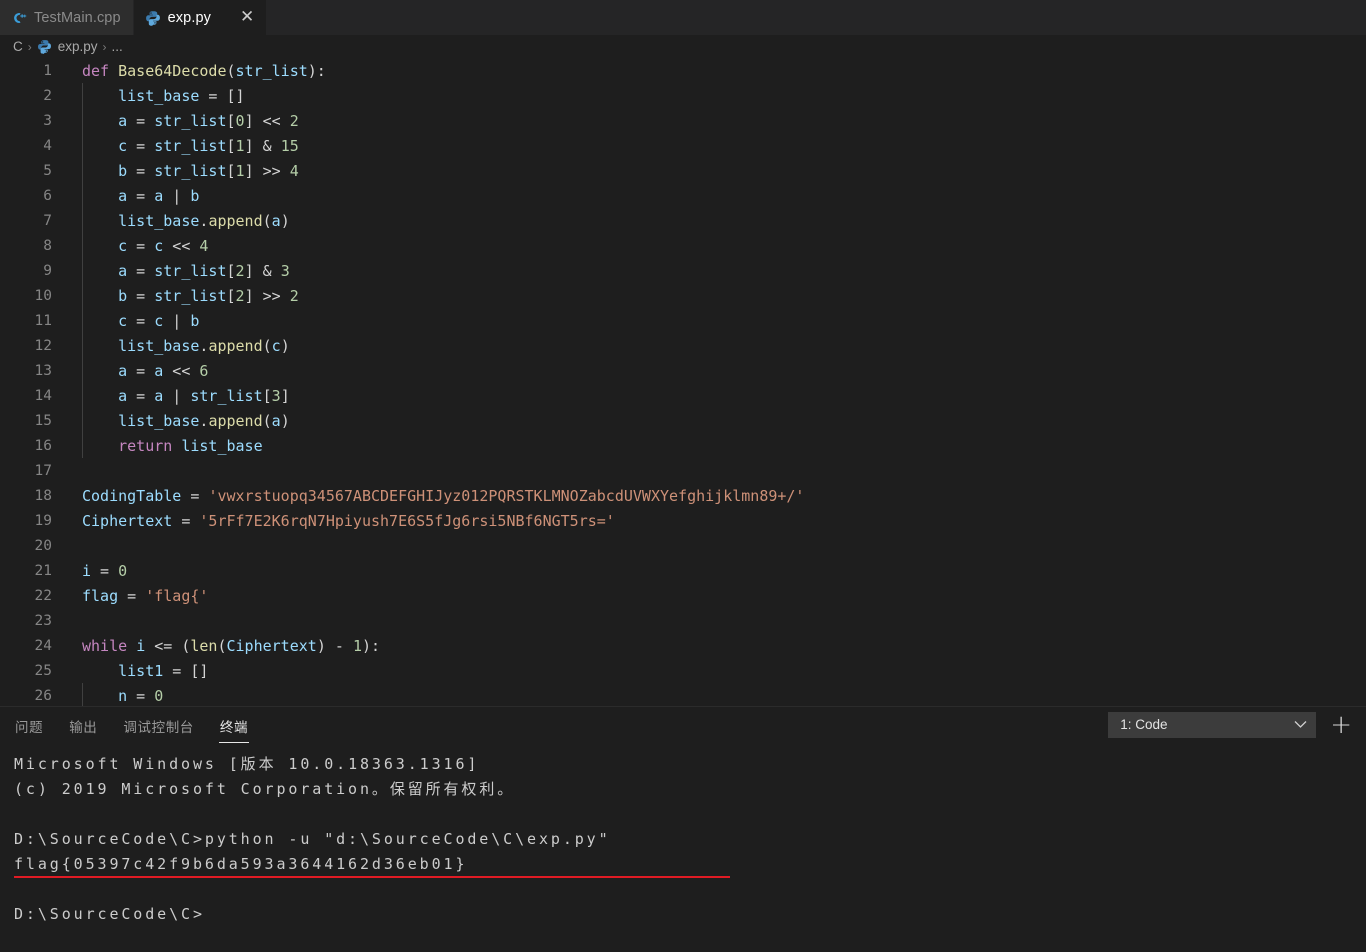  I want to click on line-number: 15, so click(43, 420).